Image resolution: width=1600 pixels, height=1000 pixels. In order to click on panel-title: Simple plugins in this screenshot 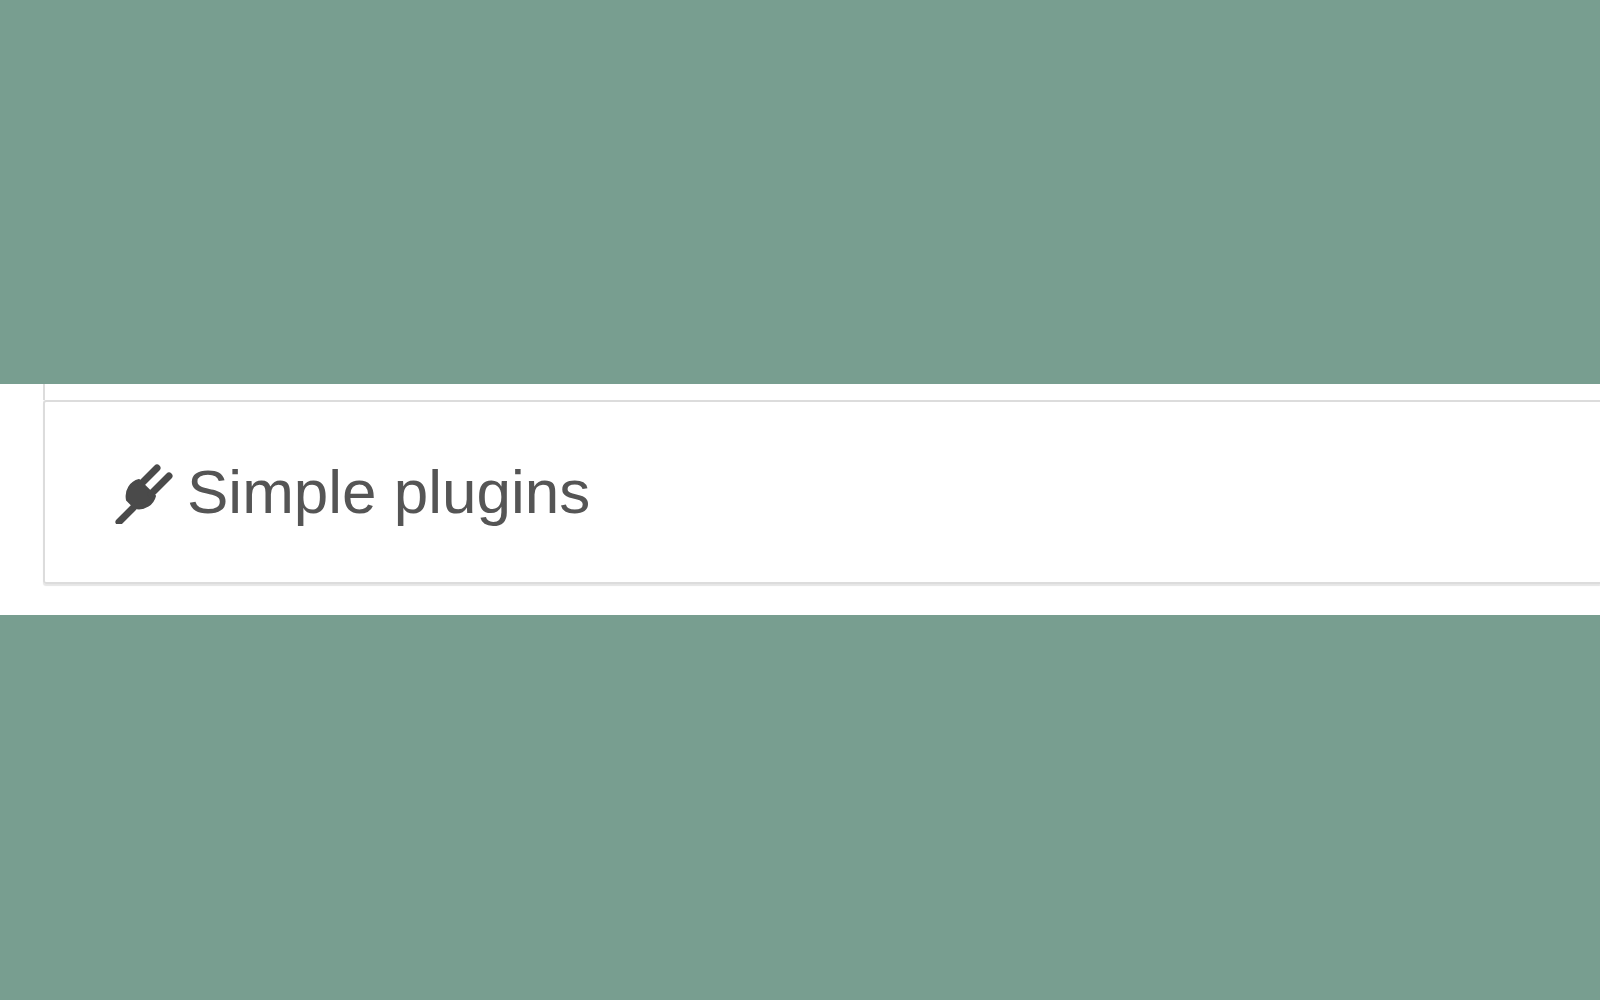, I will do `click(389, 492)`.